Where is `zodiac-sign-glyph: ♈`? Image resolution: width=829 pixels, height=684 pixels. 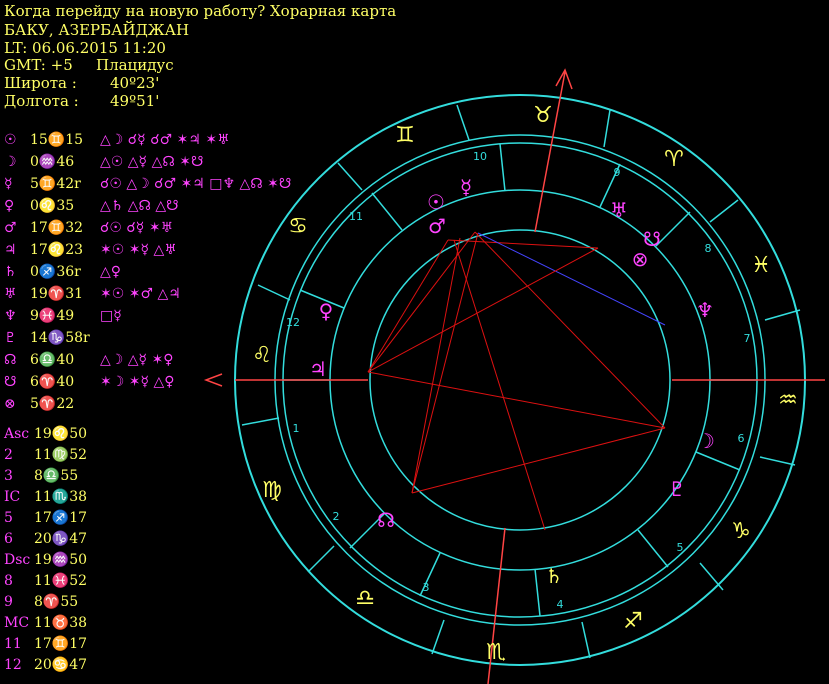
zodiac-sign-glyph: ♈ is located at coordinates (674, 159).